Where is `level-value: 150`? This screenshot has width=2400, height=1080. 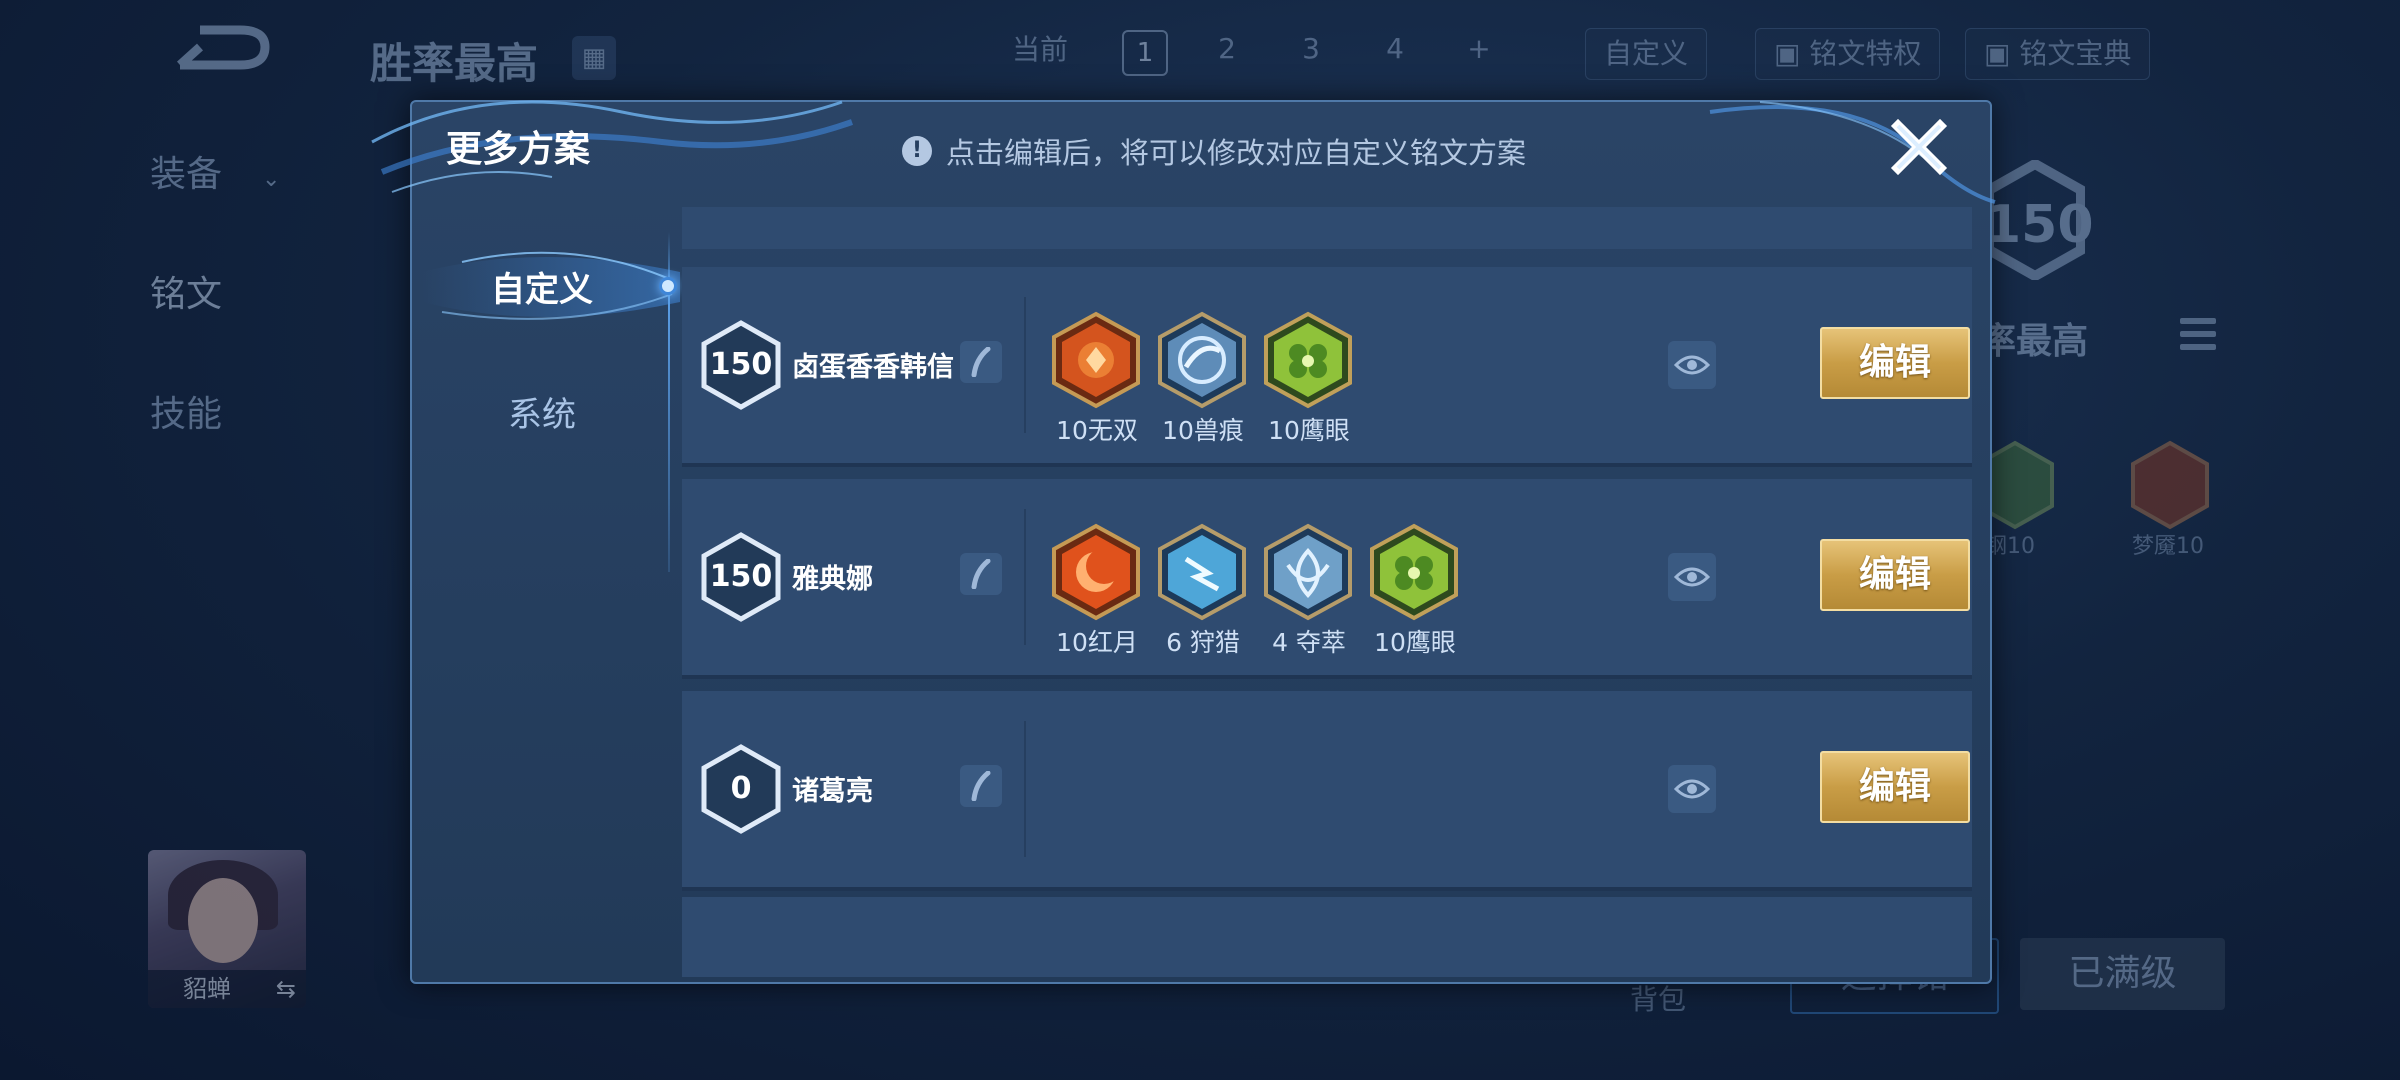 level-value: 150 is located at coordinates (2039, 225).